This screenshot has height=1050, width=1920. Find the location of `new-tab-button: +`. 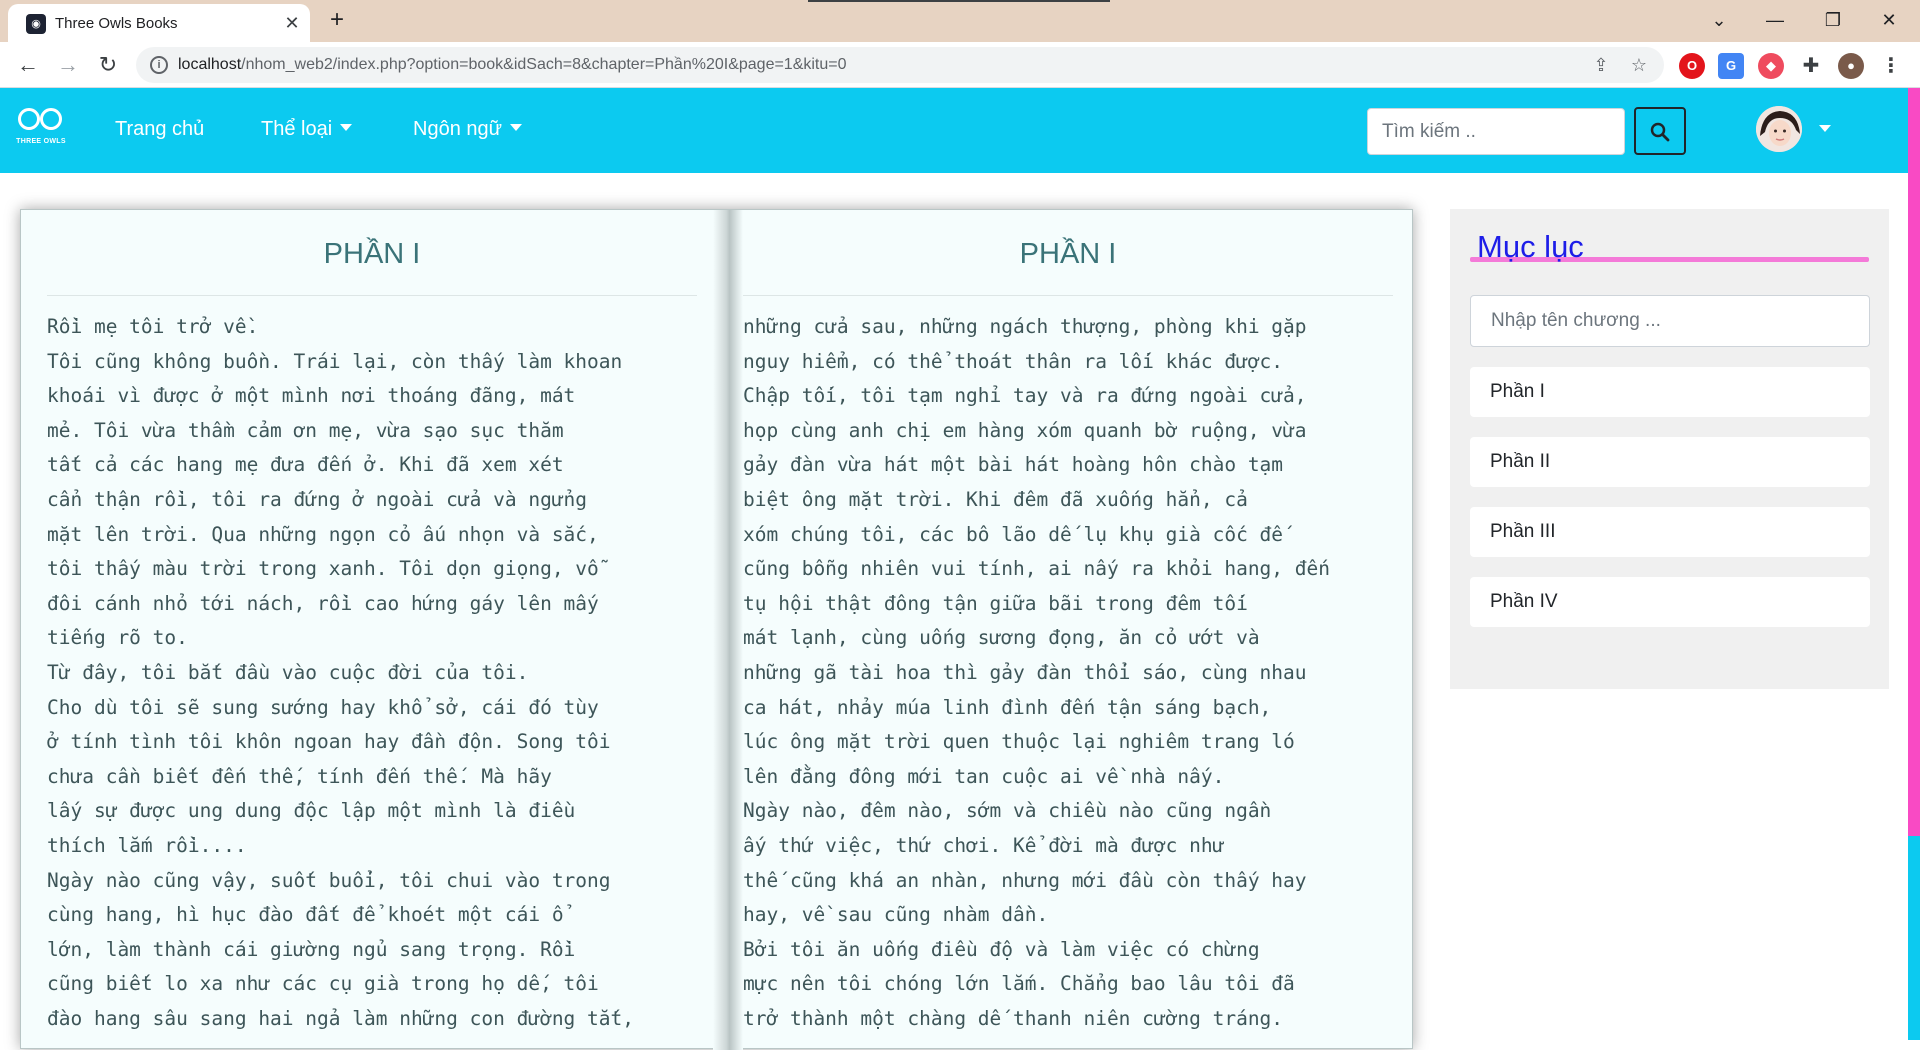

new-tab-button: + is located at coordinates (337, 21).